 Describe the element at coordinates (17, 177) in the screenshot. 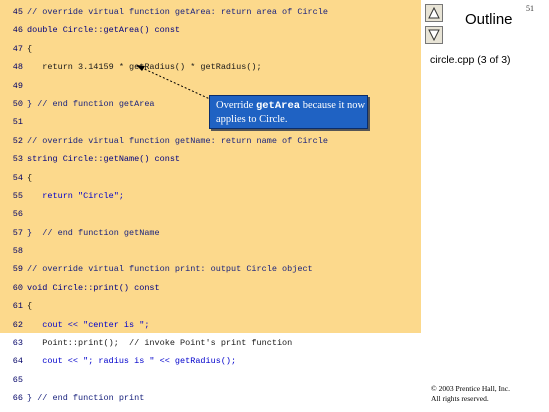

I see `line-number: 54` at that location.